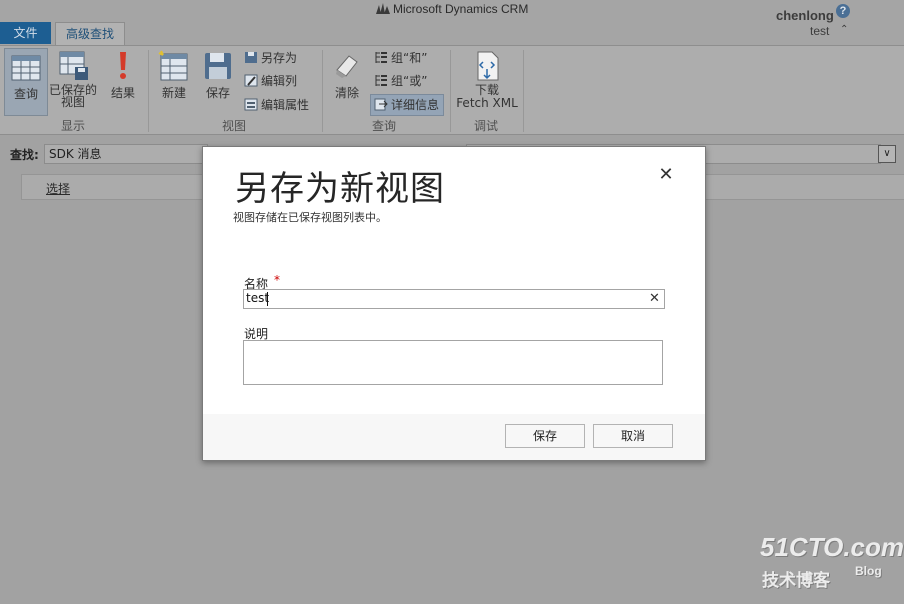  What do you see at coordinates (487, 103) in the screenshot?
I see `fetch-xml-label: Fetch XML` at bounding box center [487, 103].